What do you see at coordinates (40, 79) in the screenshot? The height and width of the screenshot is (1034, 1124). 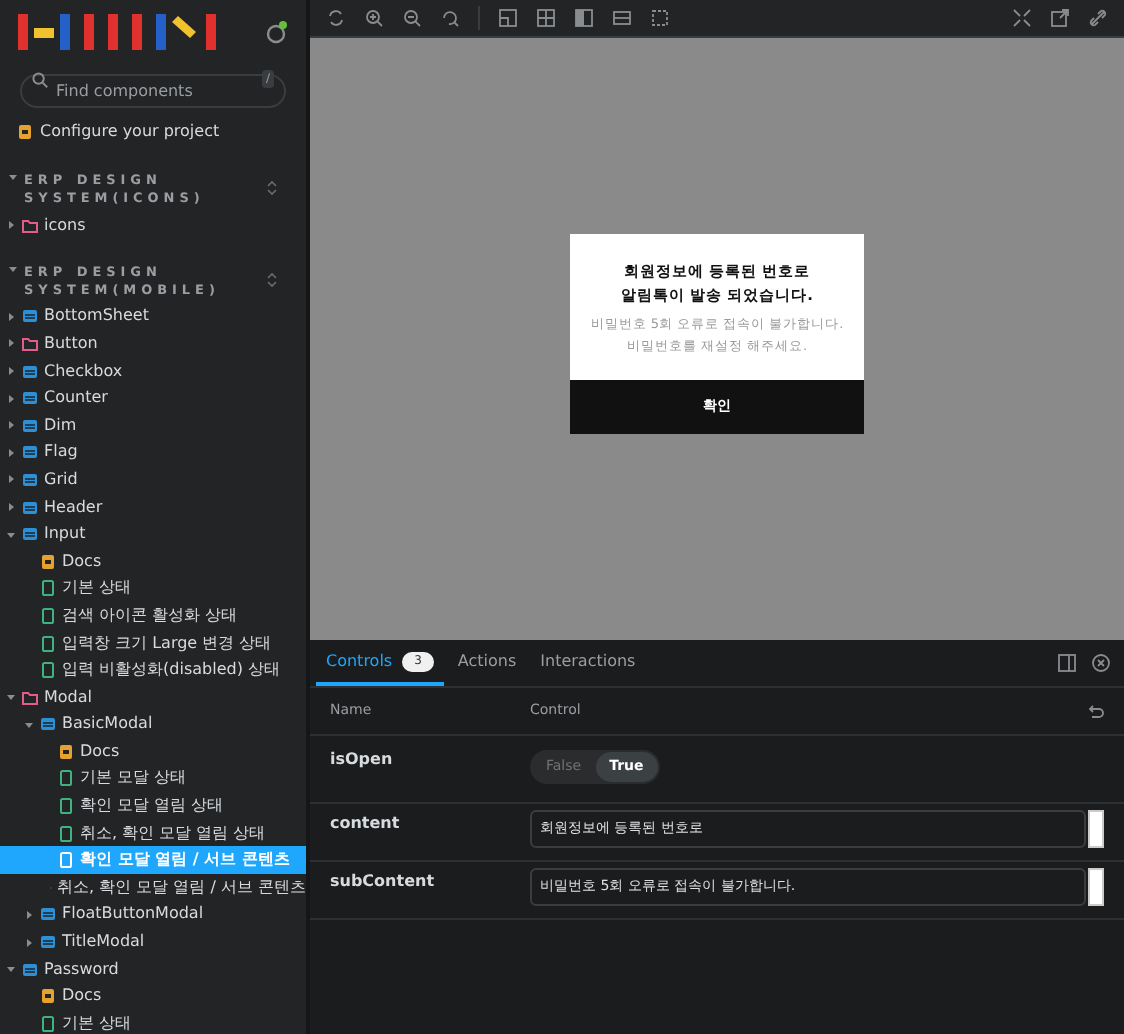 I see `search-icon` at bounding box center [40, 79].